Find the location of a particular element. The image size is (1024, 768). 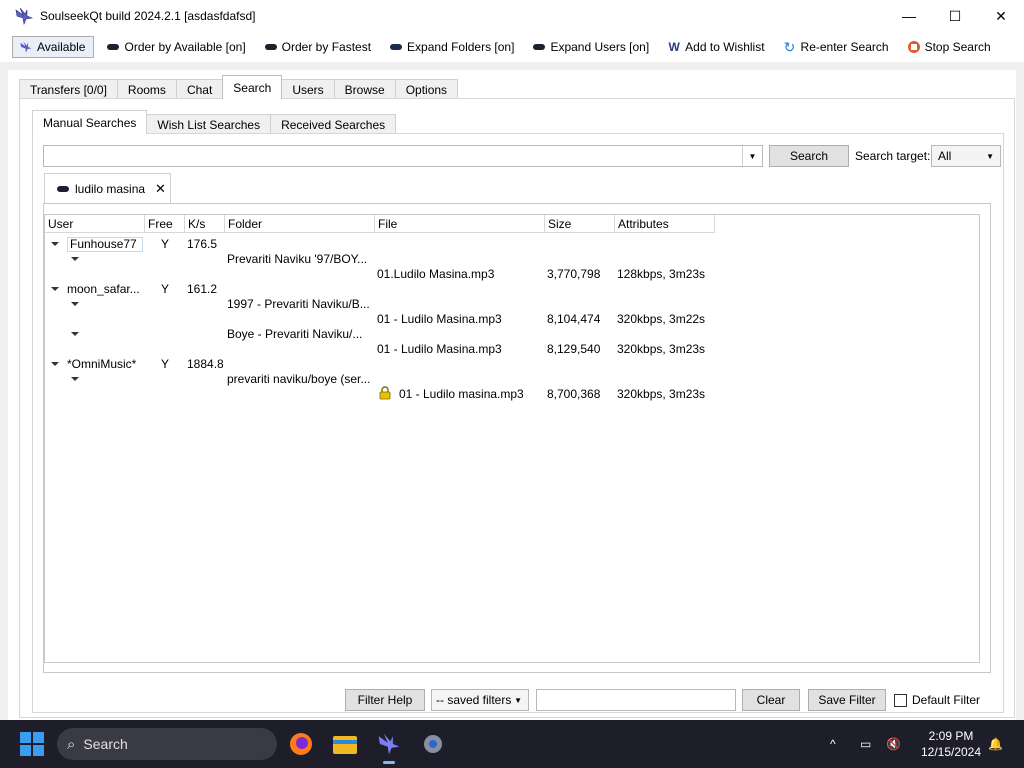

clock-date: 12/15/2024 is located at coordinates (951, 752).